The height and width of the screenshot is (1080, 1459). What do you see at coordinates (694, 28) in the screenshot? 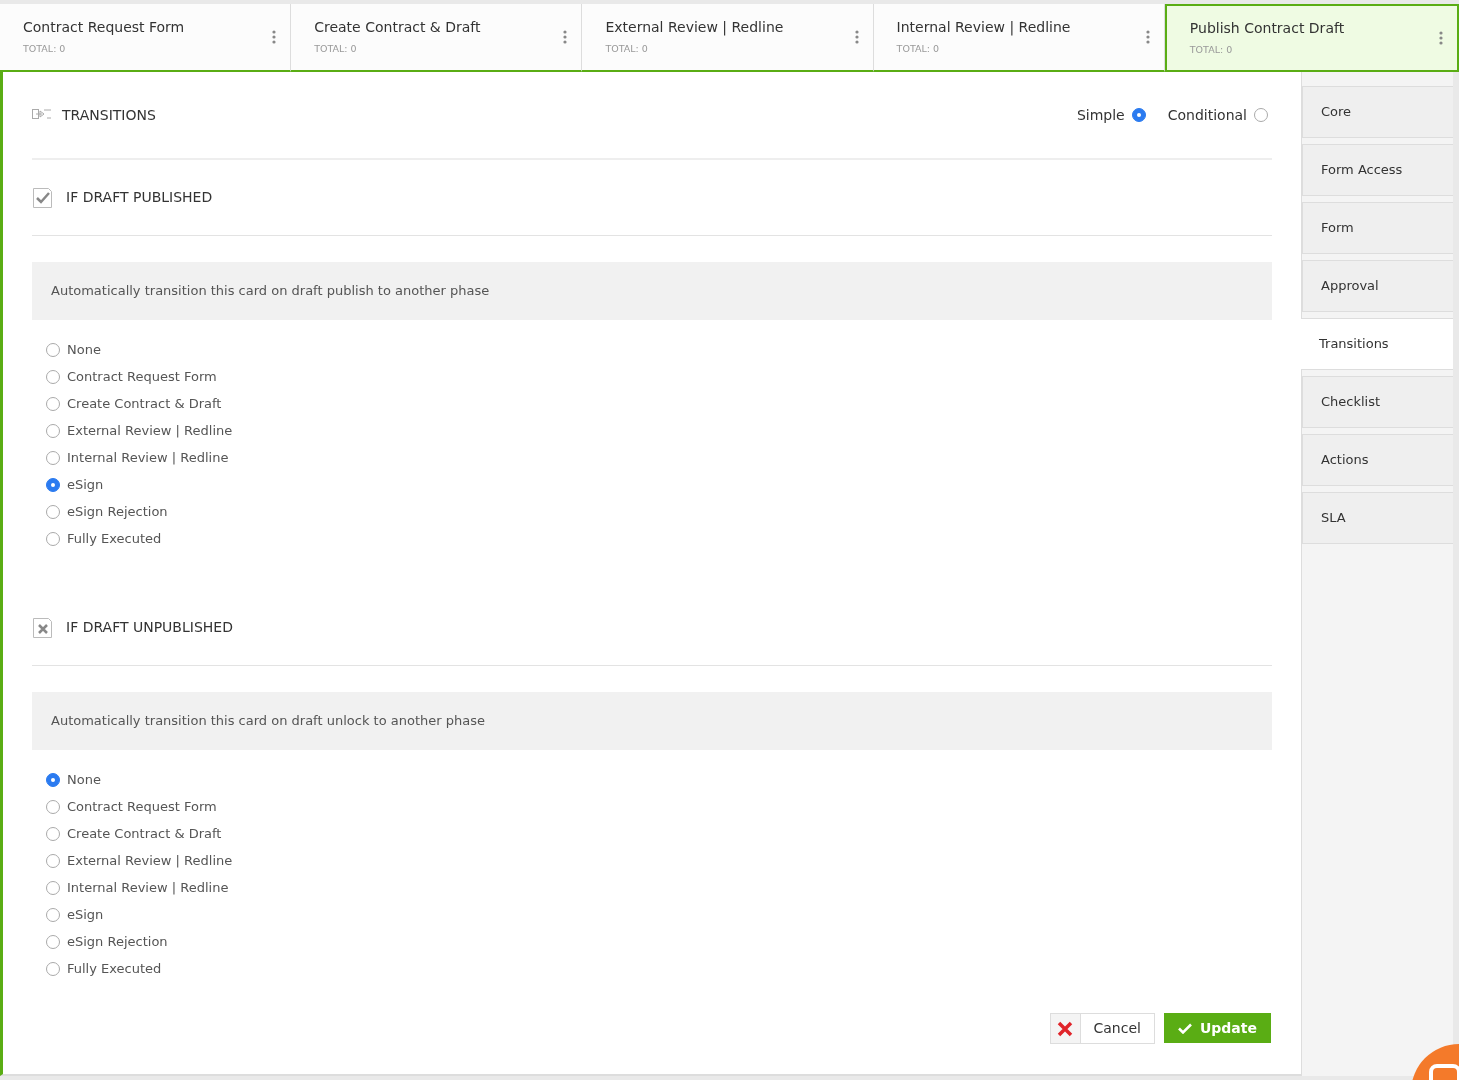
I see `phase-title: External Review | Redline` at bounding box center [694, 28].